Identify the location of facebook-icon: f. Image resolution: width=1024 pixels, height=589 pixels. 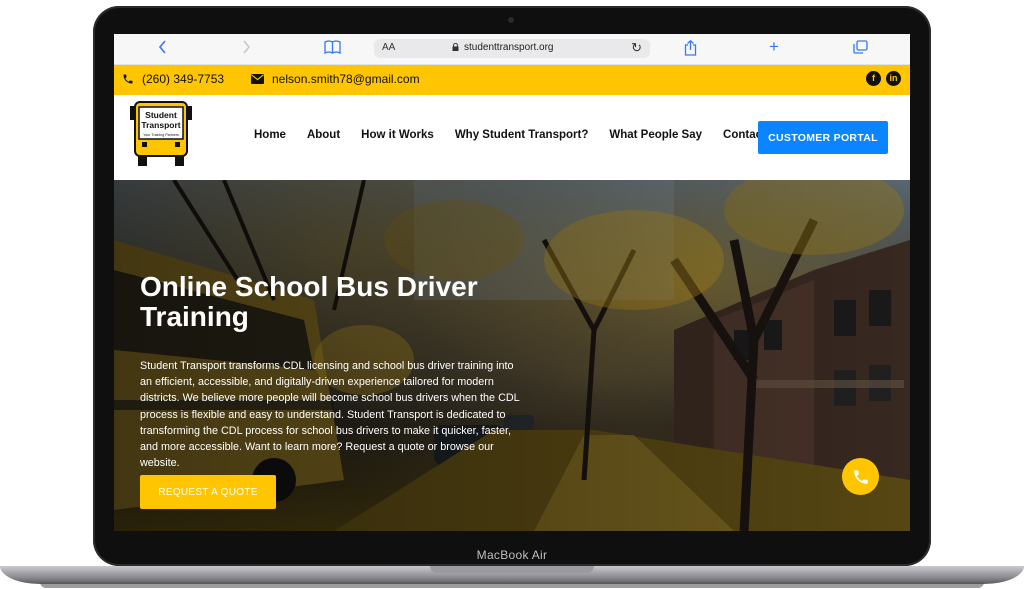
(873, 78).